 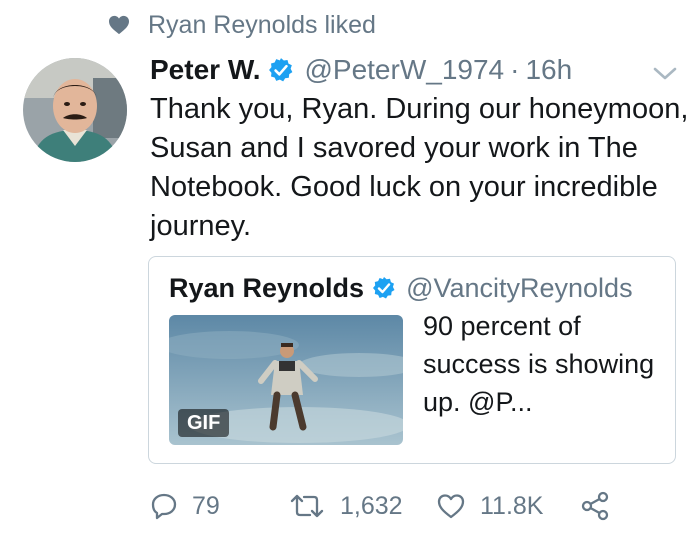 I want to click on tweet-header: Peter W. @PeterW_1974 · 16h, so click(x=361, y=70).